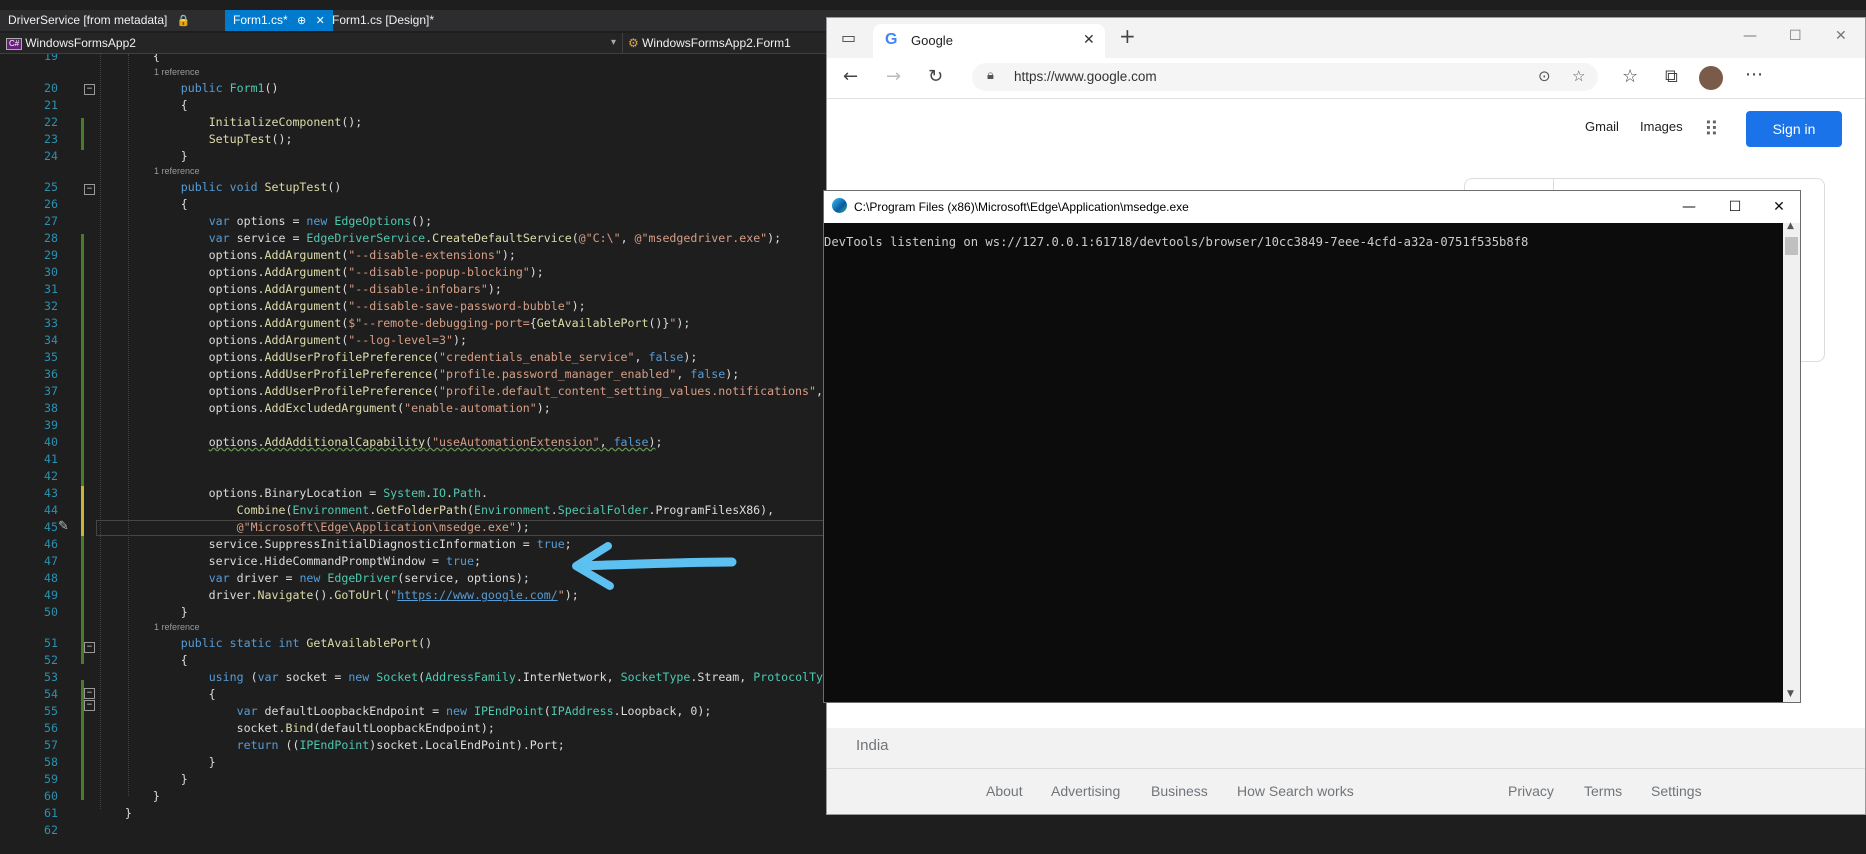  I want to click on images-link: Images, so click(1661, 126).